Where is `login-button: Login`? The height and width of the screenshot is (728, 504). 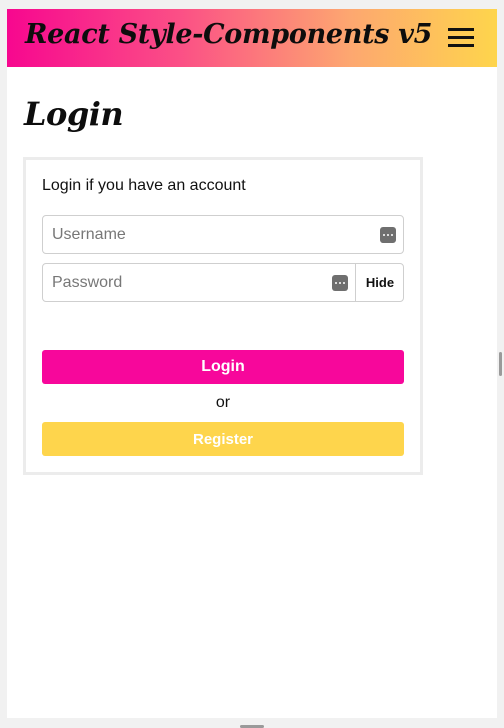
login-button: Login is located at coordinates (223, 367).